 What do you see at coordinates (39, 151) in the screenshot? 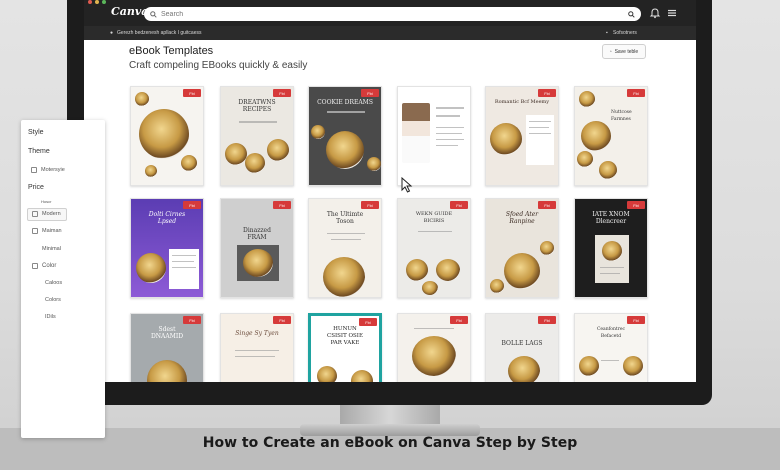
I see `filter-theme: Theme` at bounding box center [39, 151].